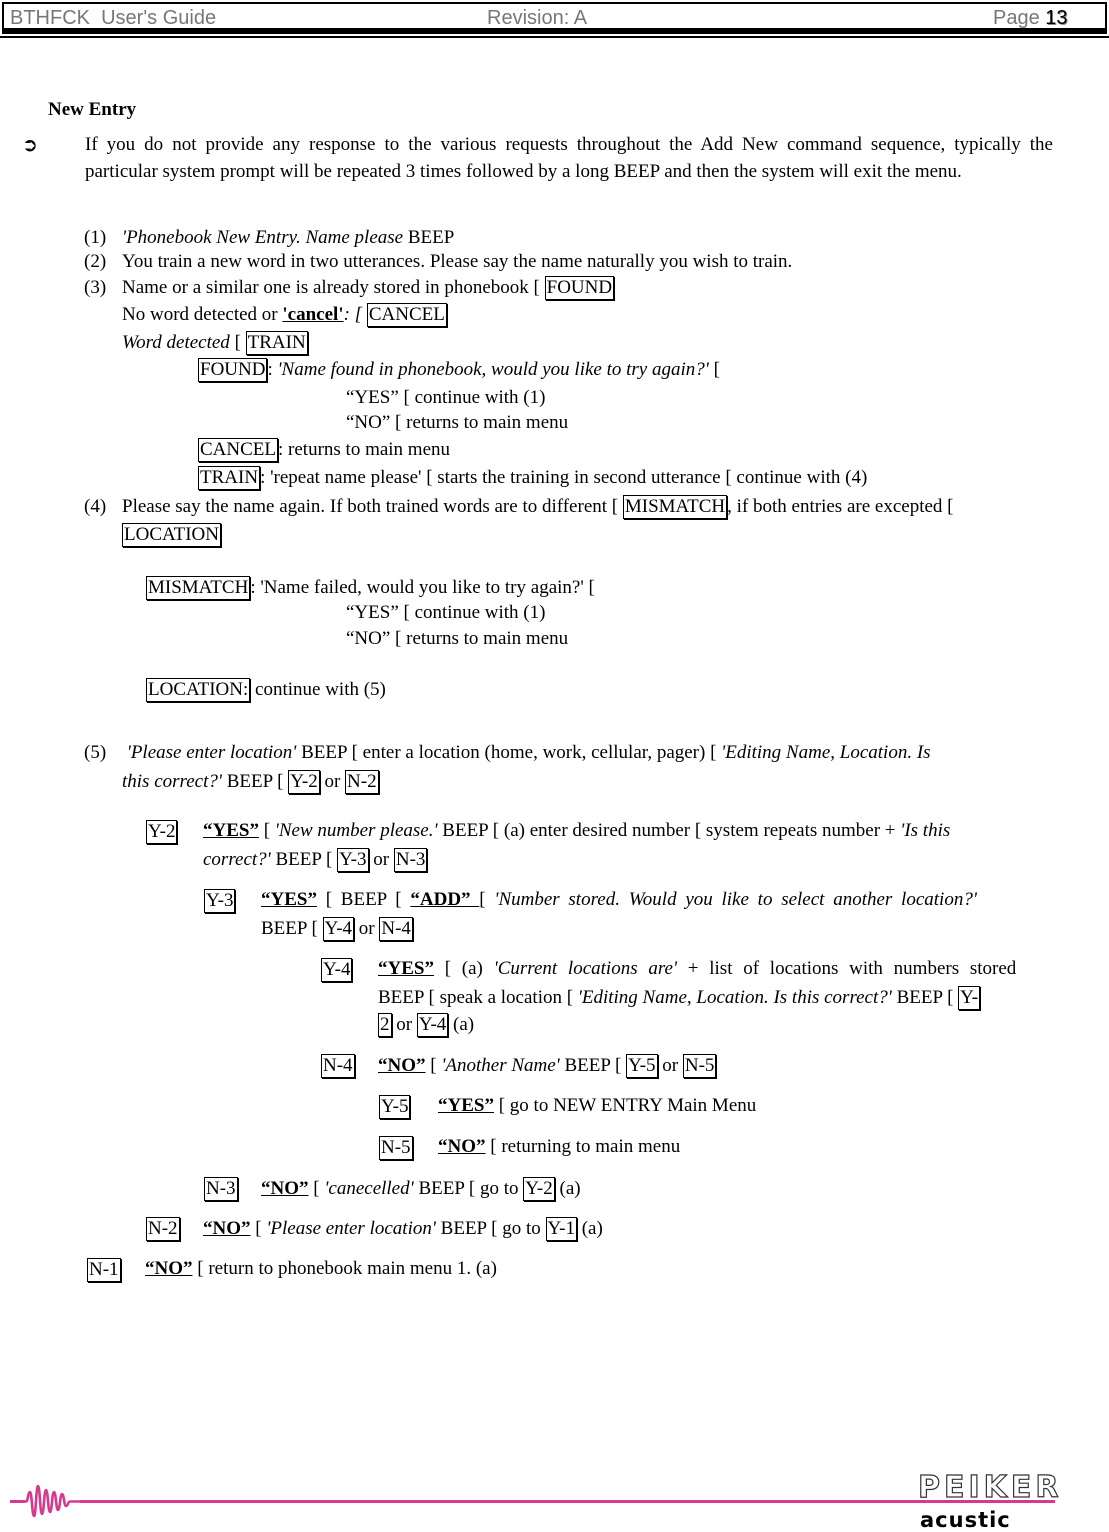 The width and height of the screenshot is (1109, 1532). What do you see at coordinates (30, 145) in the screenshot?
I see `arrow-right-circle-icon: ➲` at bounding box center [30, 145].